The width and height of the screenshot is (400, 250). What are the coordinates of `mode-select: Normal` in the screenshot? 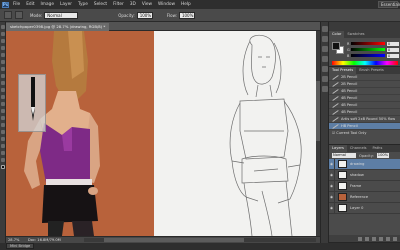 It's located at (61, 15).